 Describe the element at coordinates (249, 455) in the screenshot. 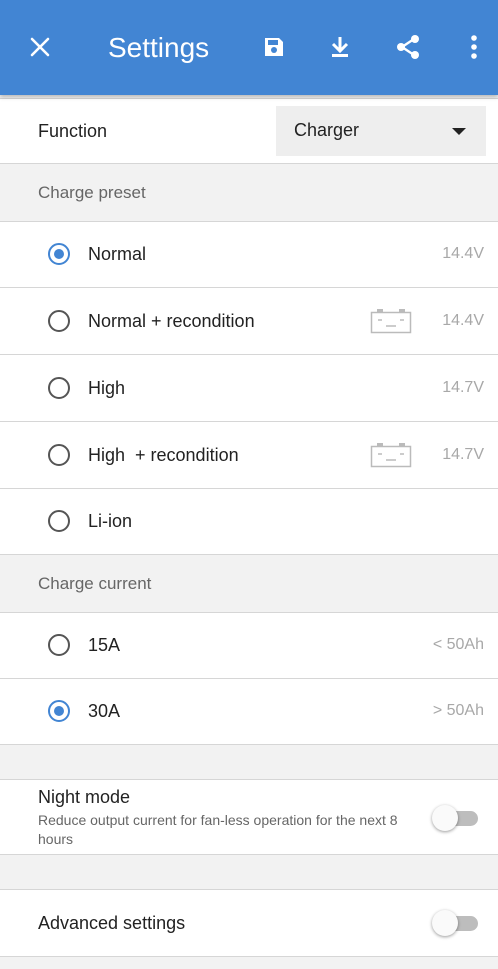

I see `preset-option-high-recondition: High + recondition 14.7V` at that location.